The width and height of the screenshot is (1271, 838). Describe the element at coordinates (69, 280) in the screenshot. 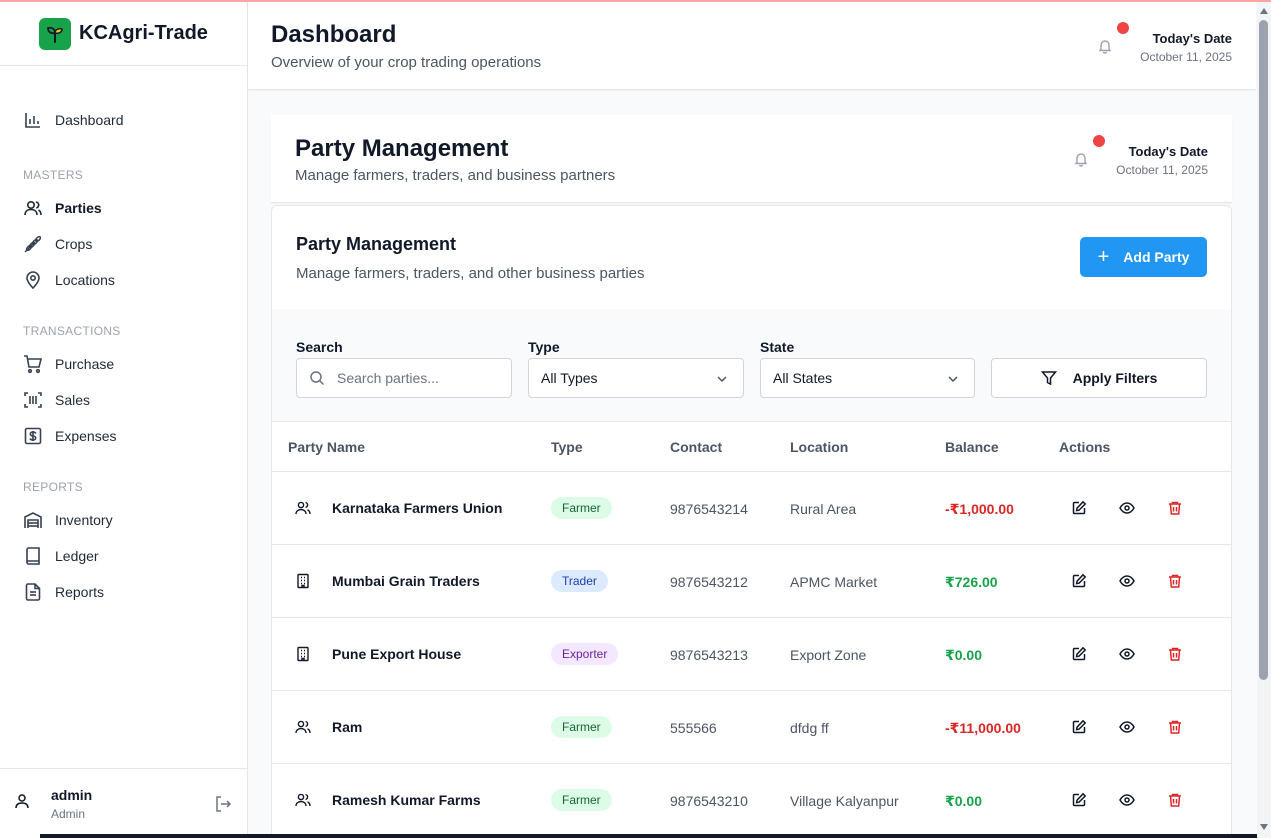

I see `sidebar-item-locations: Locations` at that location.